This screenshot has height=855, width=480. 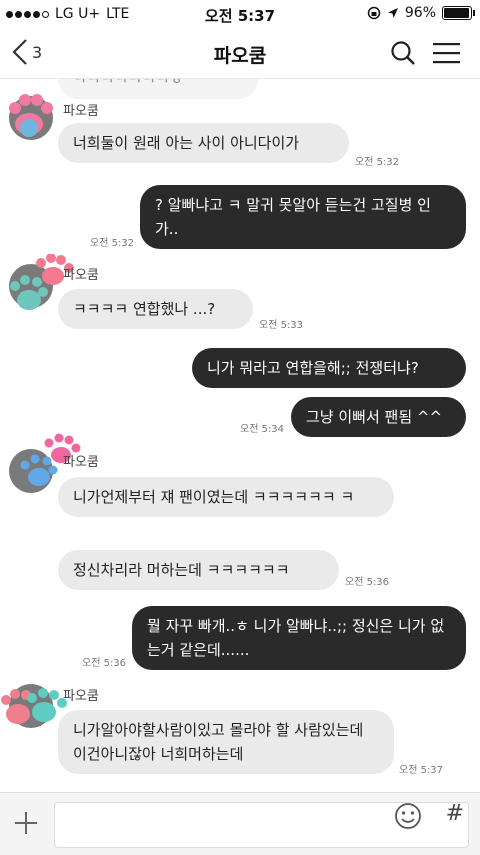 What do you see at coordinates (281, 325) in the screenshot?
I see `message-time: 오전 5:33` at bounding box center [281, 325].